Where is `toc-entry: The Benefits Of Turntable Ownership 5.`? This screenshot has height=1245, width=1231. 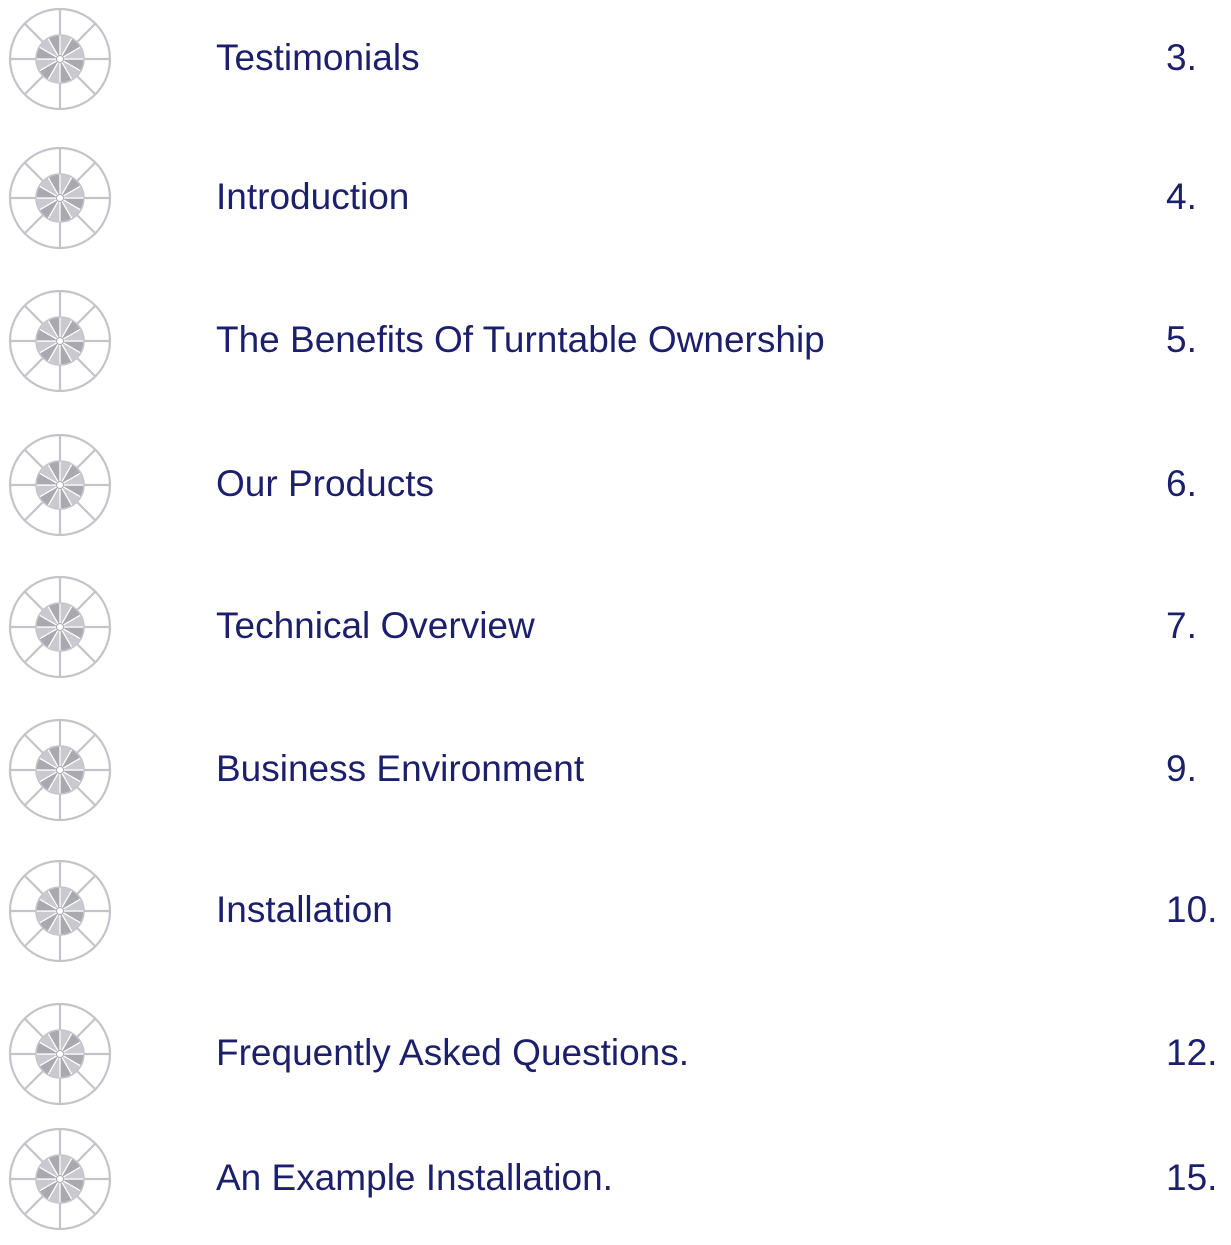
toc-entry: The Benefits Of Turntable Ownership 5. is located at coordinates (615, 347).